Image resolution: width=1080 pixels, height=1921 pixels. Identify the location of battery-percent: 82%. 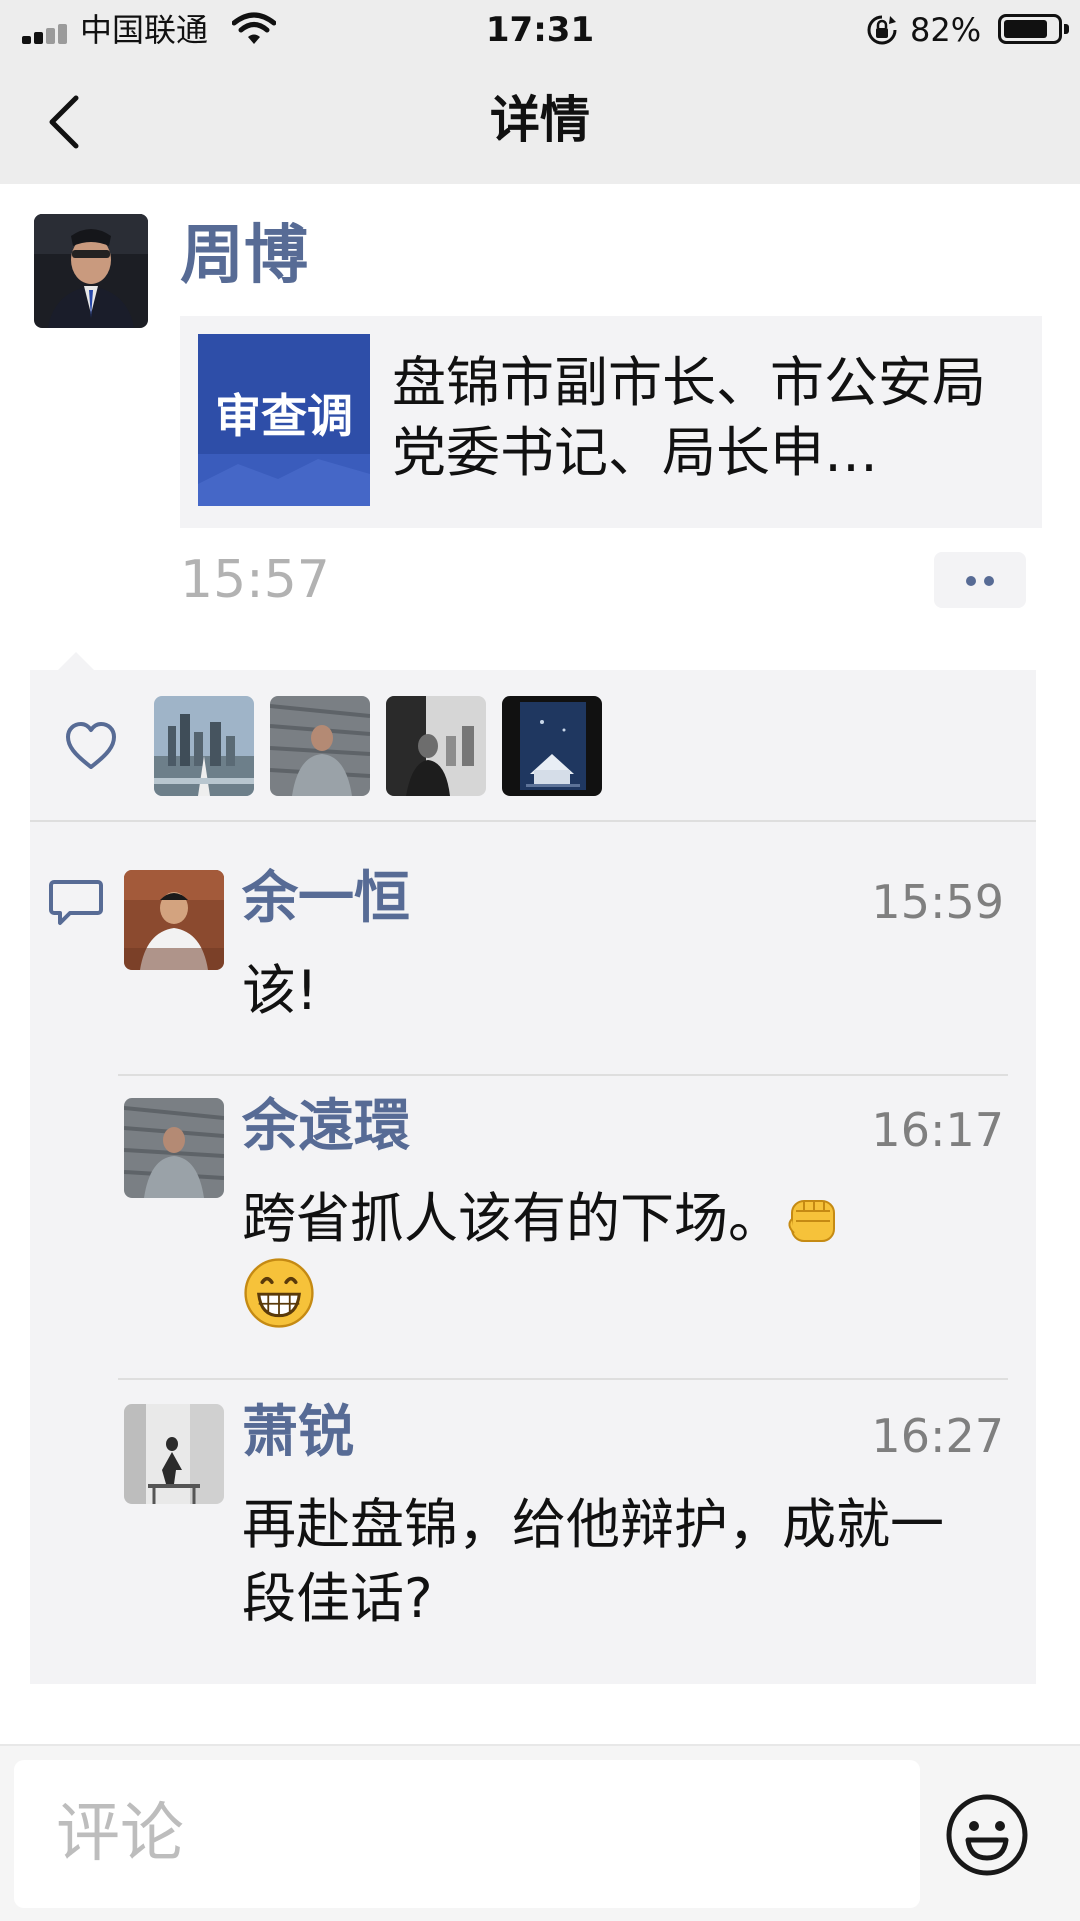
(946, 30).